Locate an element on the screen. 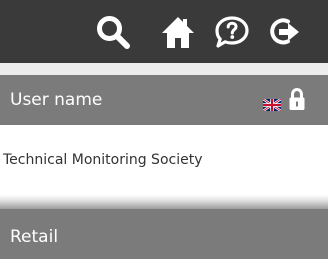  lock-icon is located at coordinates (297, 99).